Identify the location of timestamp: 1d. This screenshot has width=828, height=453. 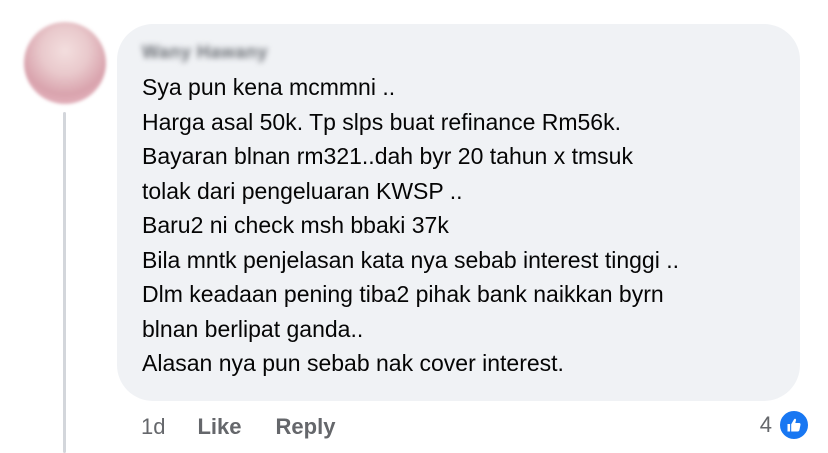
(153, 427).